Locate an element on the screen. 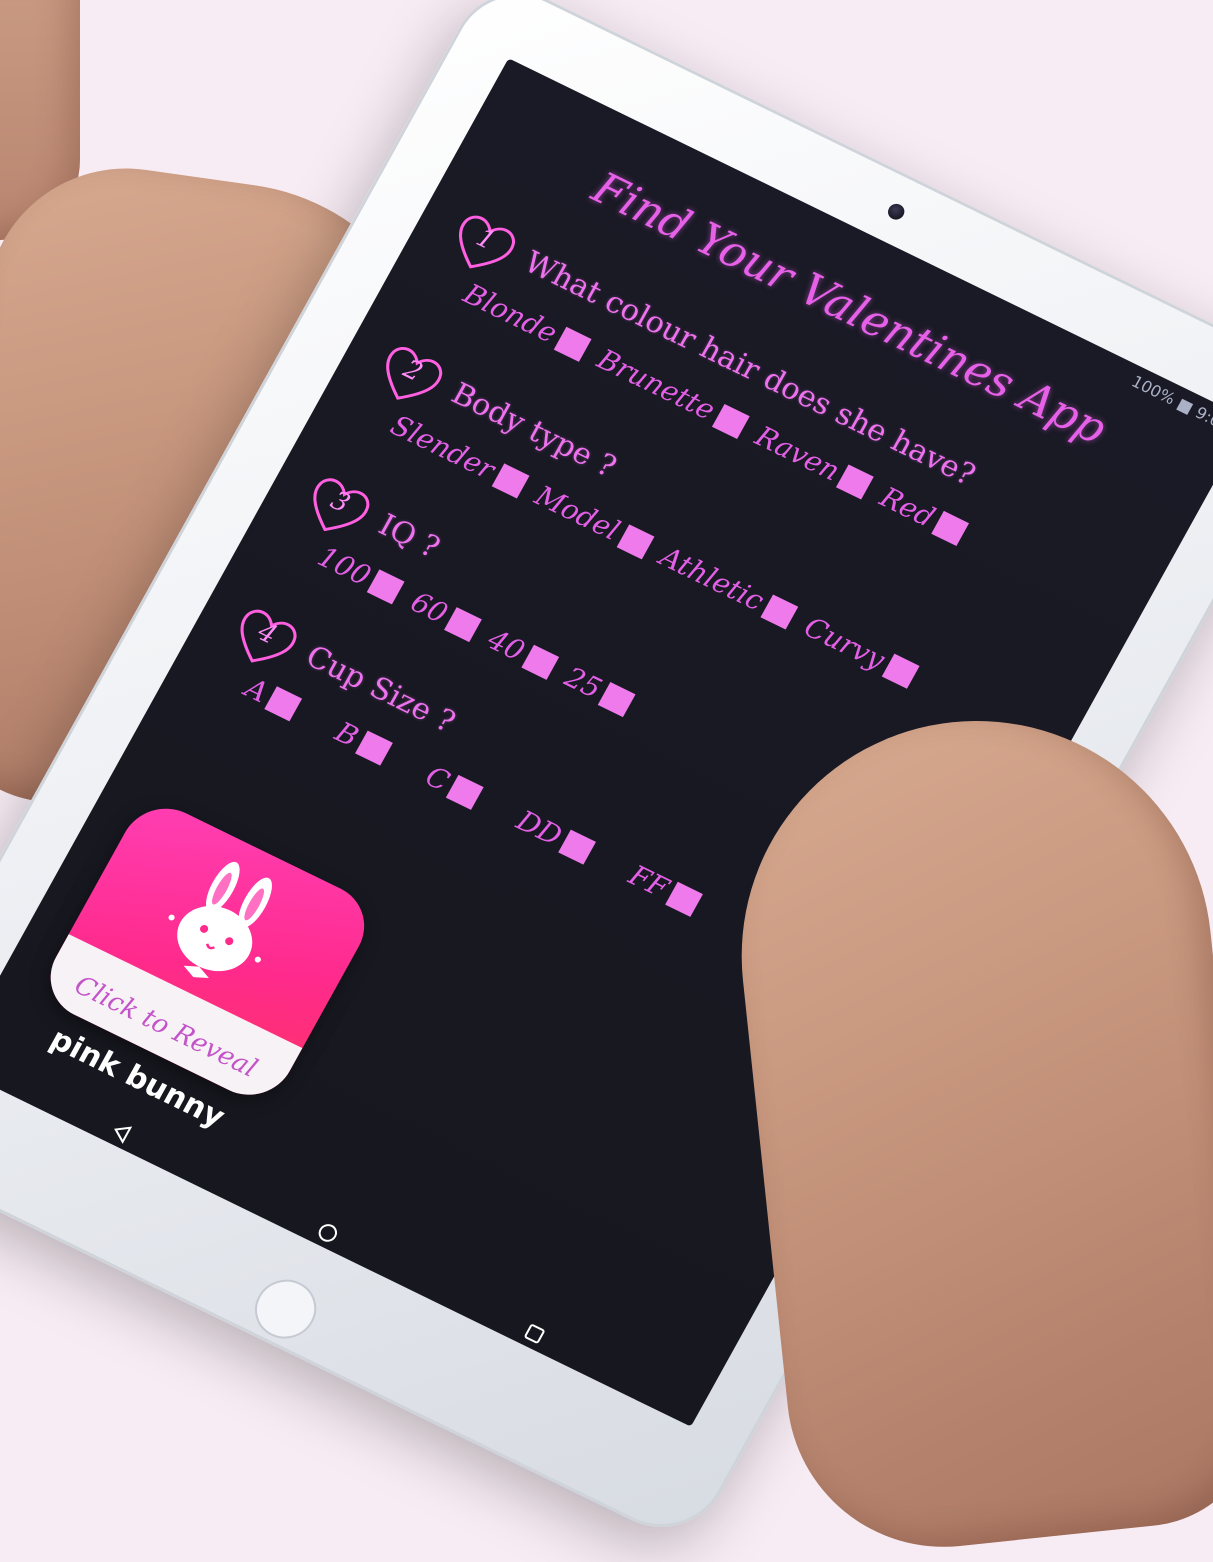  option-model: Model is located at coordinates (592, 520).